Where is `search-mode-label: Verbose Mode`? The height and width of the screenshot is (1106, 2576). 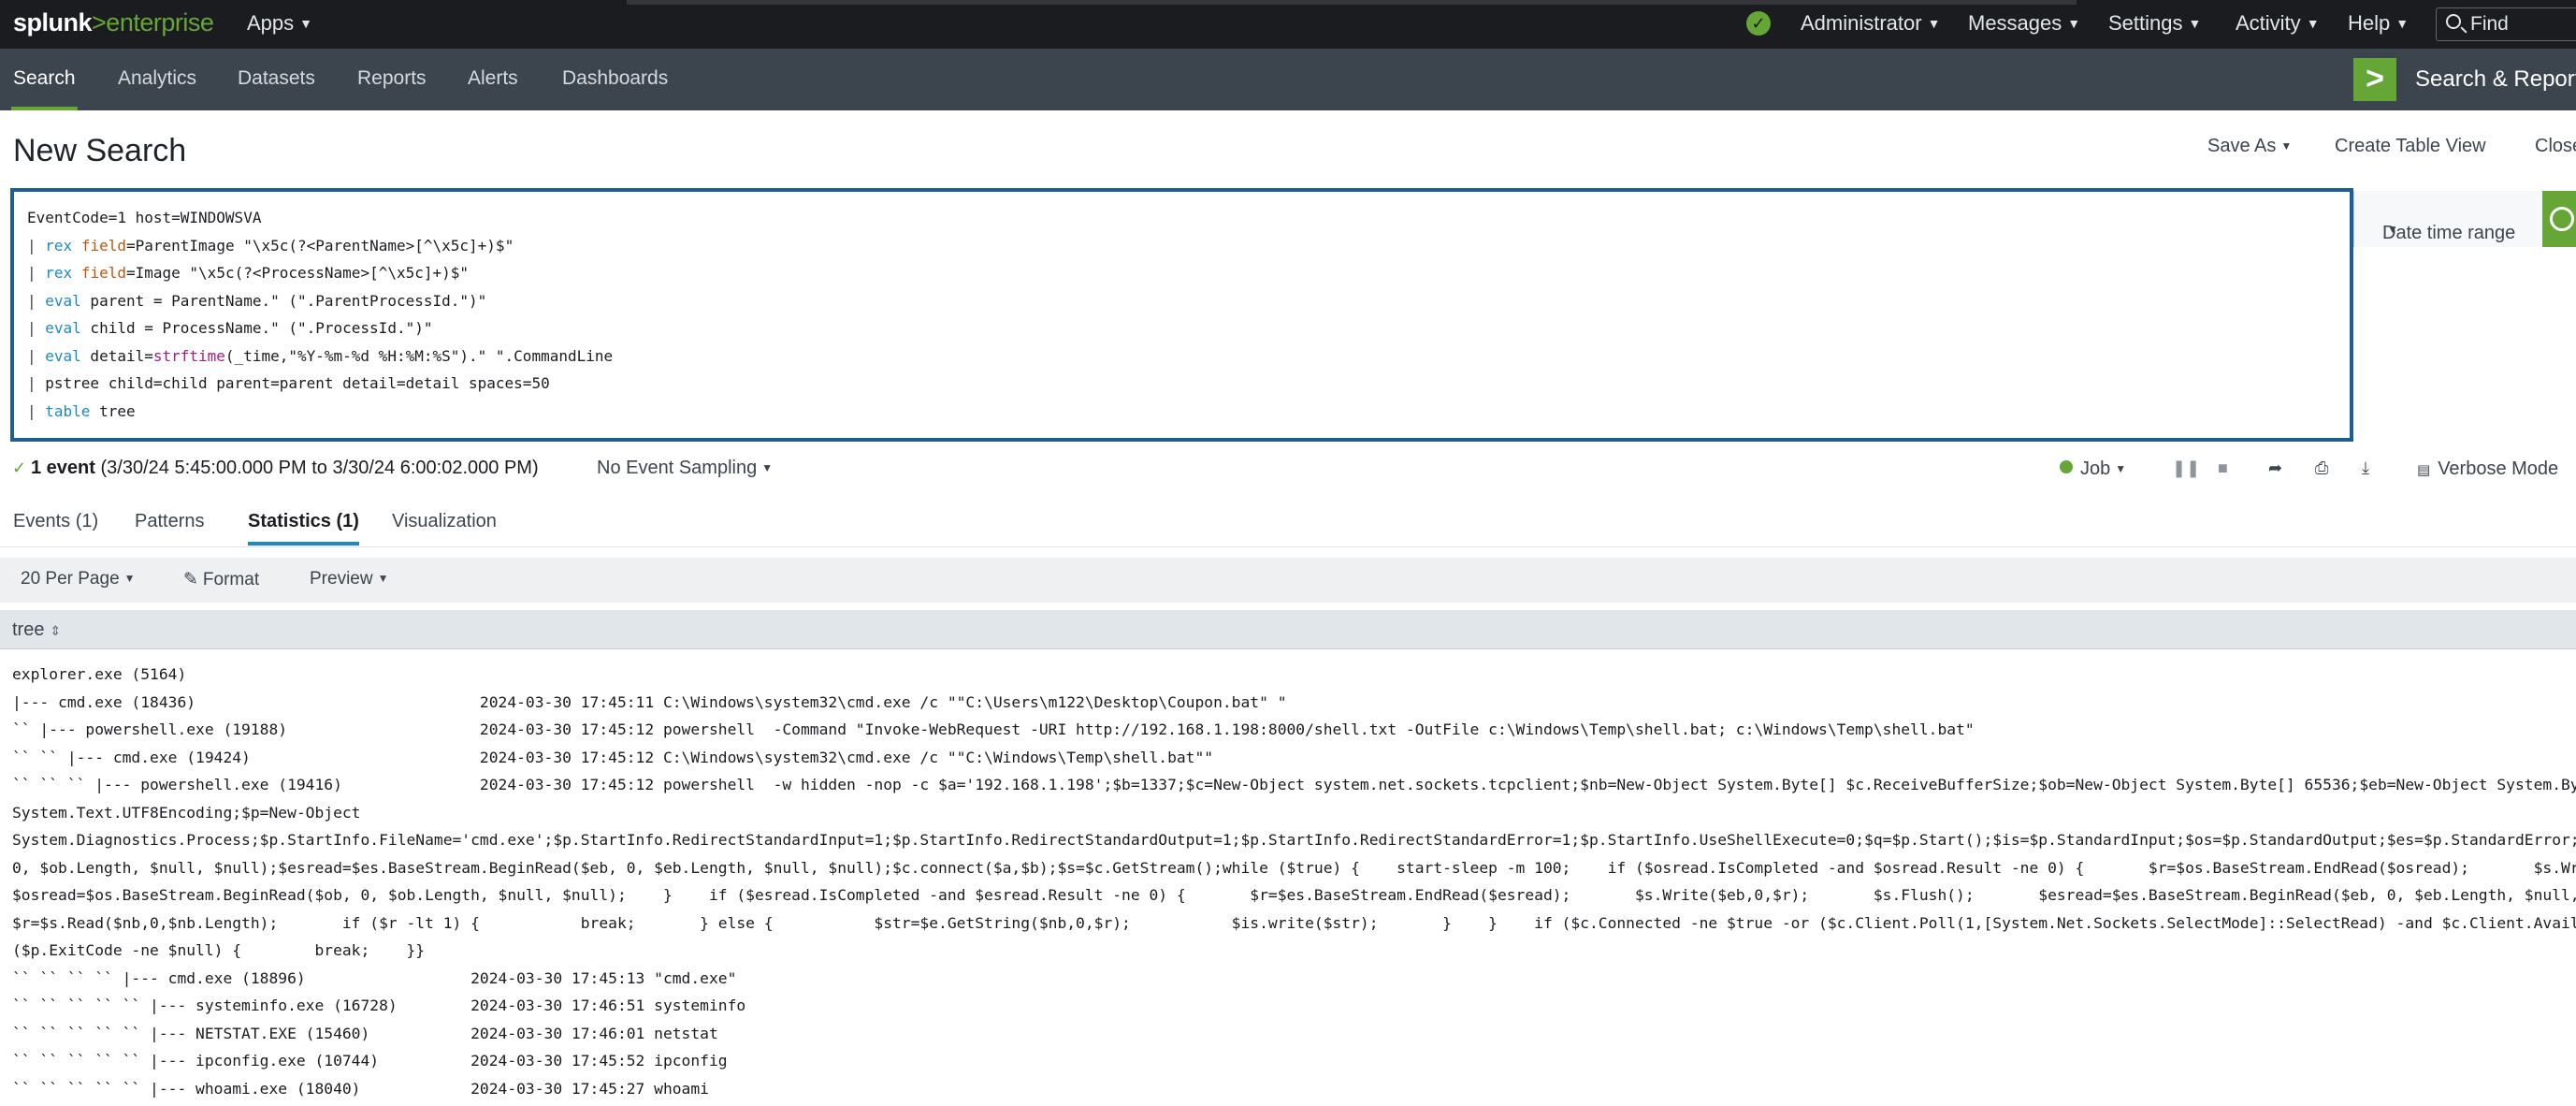
search-mode-label: Verbose Mode is located at coordinates (2498, 468).